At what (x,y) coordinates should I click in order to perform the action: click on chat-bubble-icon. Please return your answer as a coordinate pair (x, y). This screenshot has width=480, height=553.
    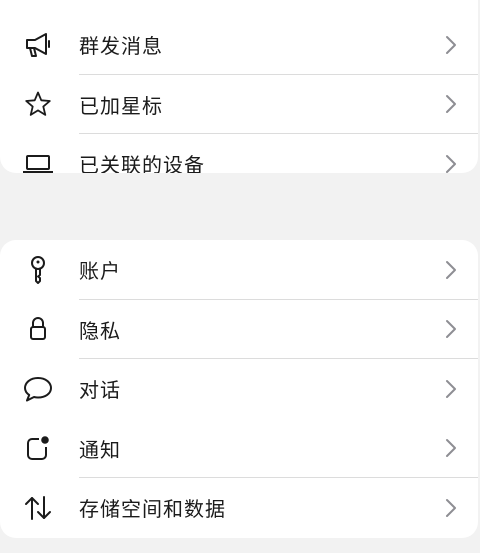
    Looking at the image, I should click on (38, 389).